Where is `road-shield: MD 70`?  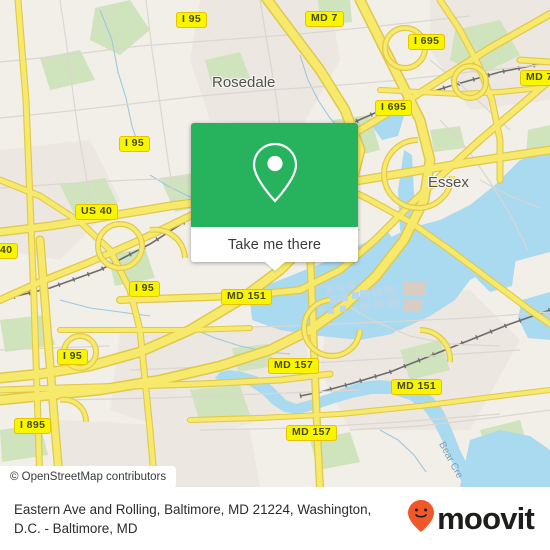
road-shield: MD 70 is located at coordinates (535, 78).